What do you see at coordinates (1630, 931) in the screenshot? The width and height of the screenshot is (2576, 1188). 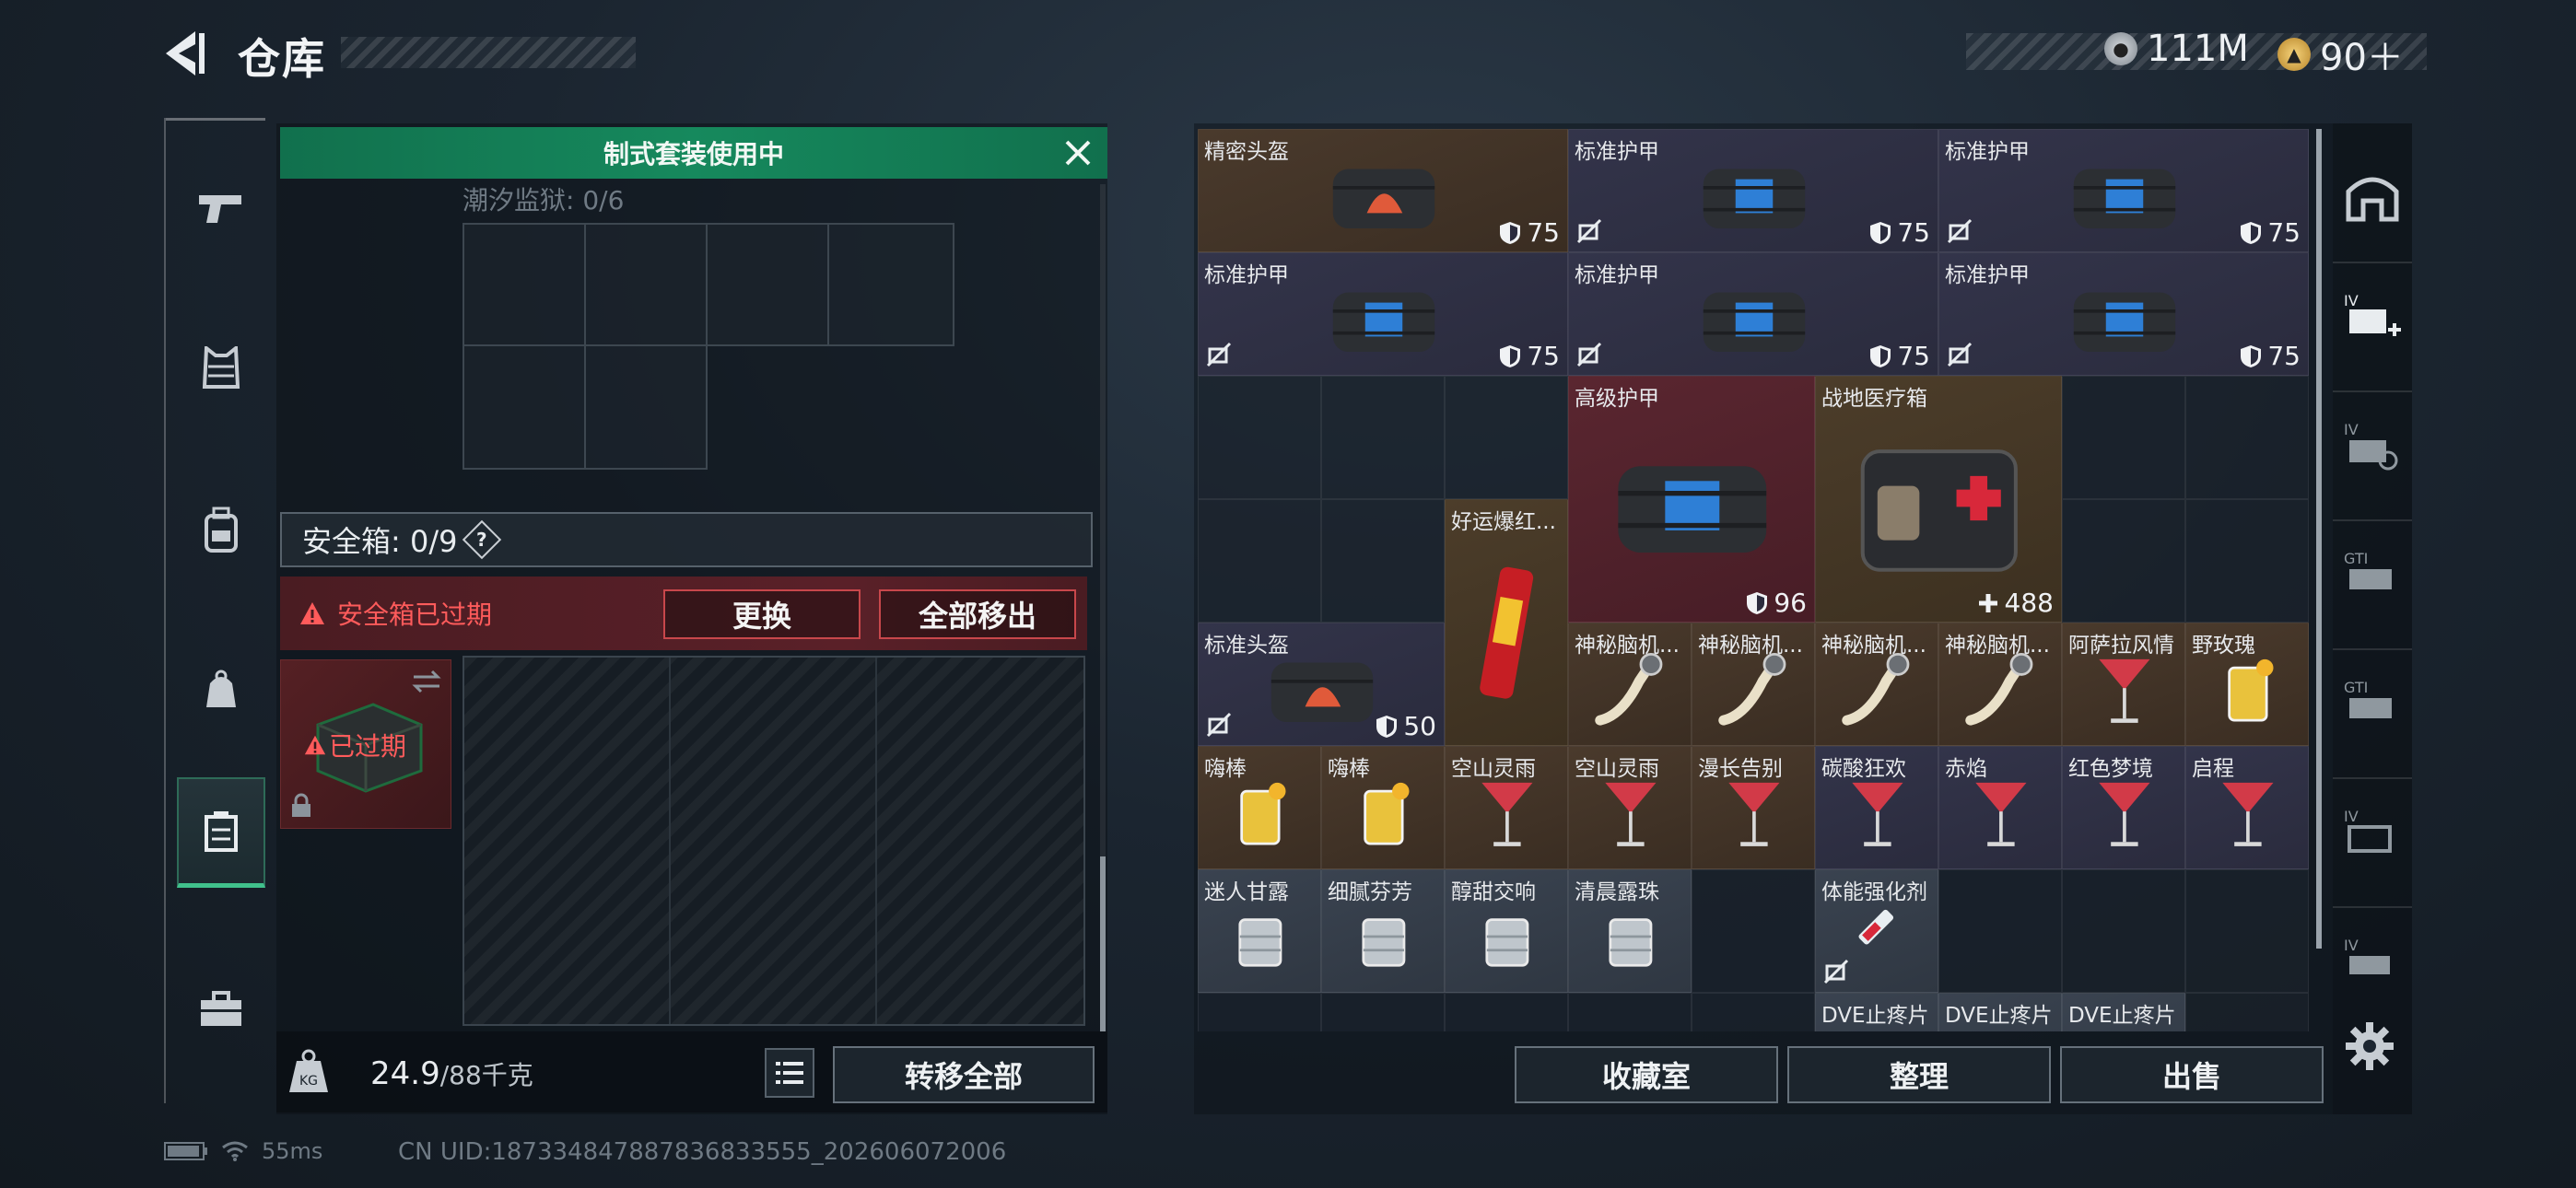 I see `stash-item: 清晨露珠` at bounding box center [1630, 931].